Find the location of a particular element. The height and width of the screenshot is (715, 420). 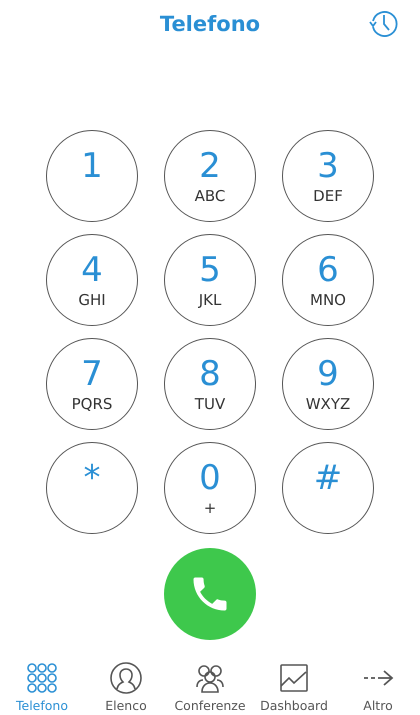

person-icon is located at coordinates (126, 678).